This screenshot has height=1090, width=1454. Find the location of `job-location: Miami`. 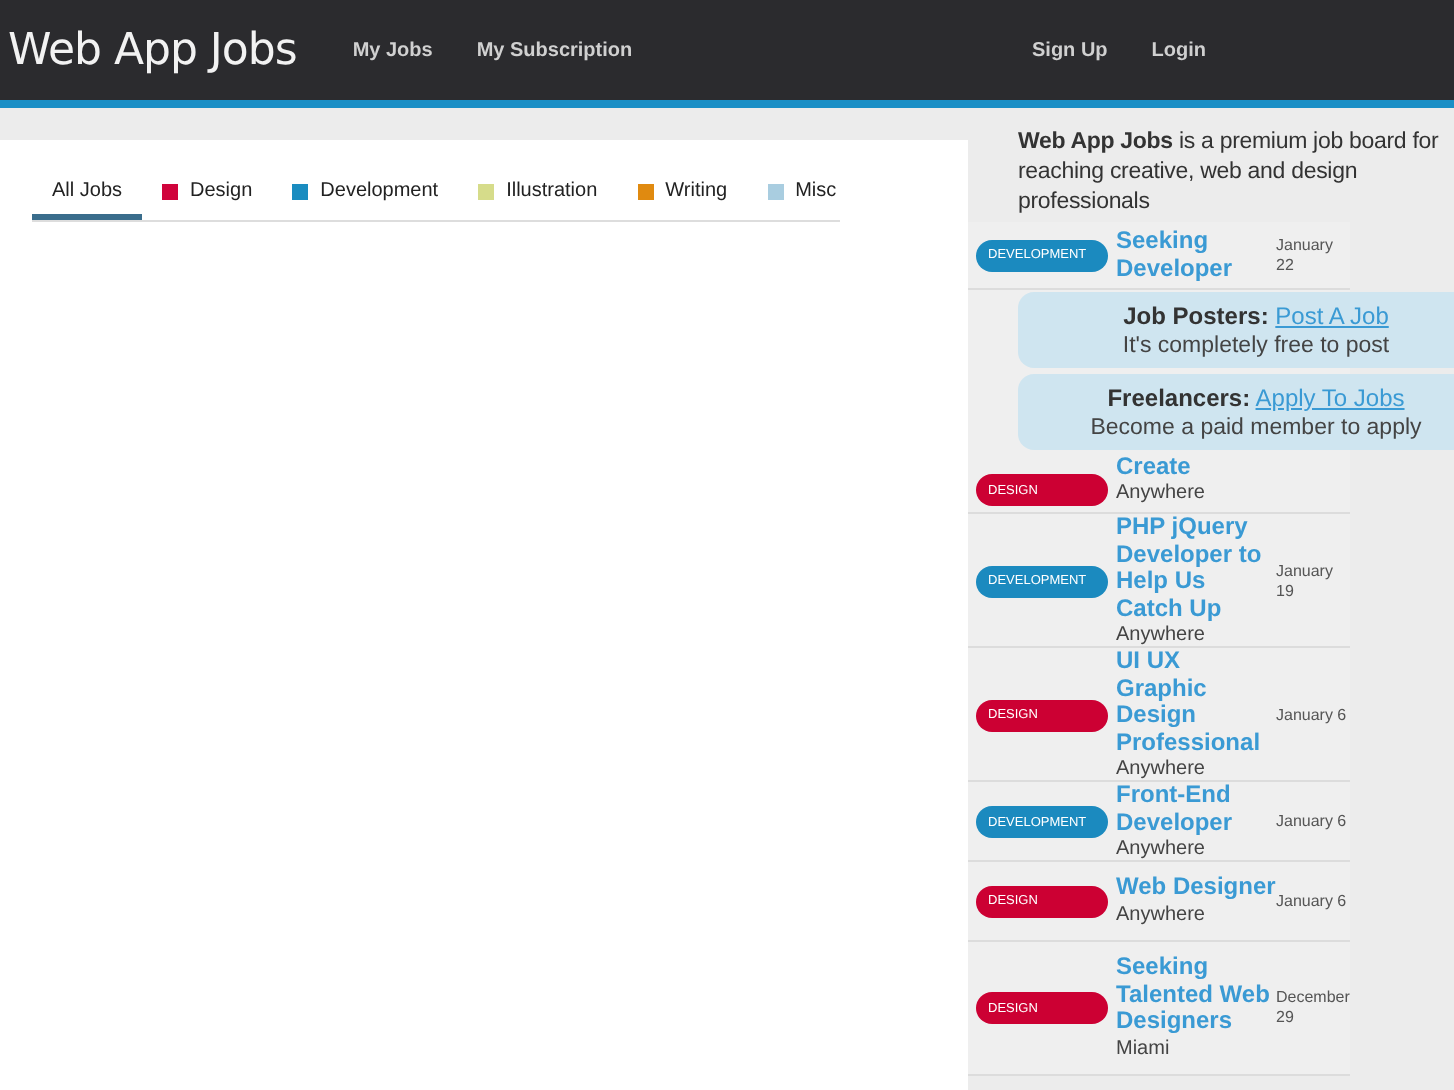

job-location: Miami is located at coordinates (1144, 1048).